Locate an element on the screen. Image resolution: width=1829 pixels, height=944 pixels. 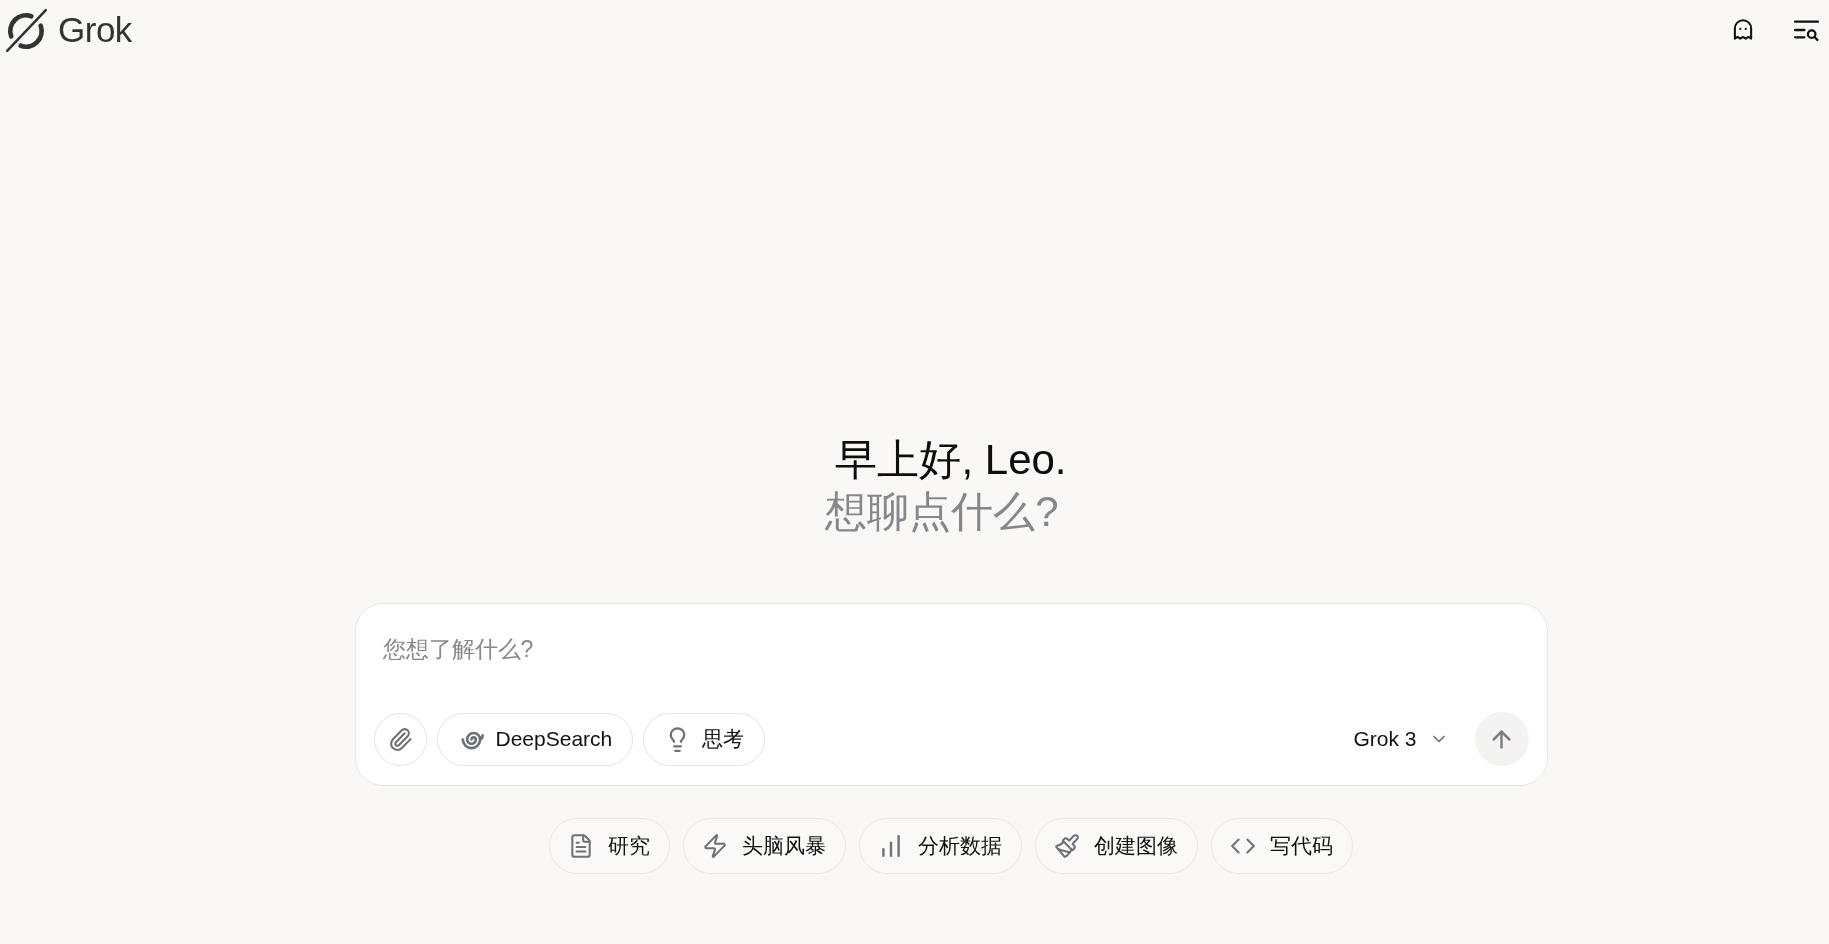
greeting-title: 早上好, Leo. is located at coordinates (951, 460).